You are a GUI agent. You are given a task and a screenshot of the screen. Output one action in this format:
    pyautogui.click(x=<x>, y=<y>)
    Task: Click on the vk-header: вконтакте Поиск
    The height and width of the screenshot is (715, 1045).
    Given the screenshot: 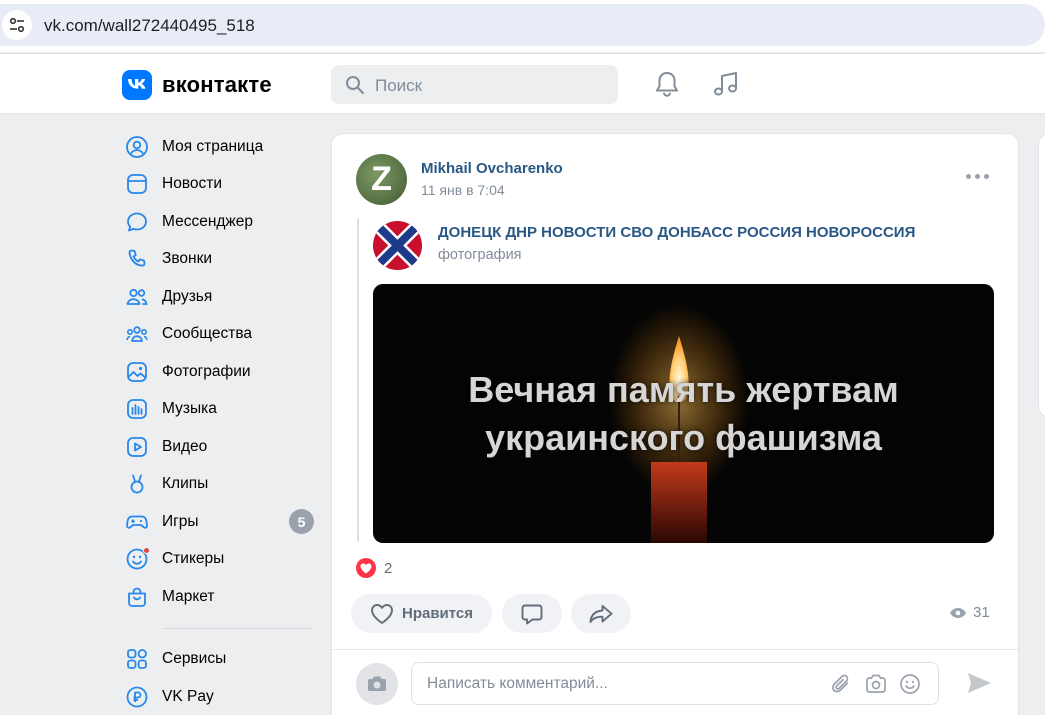 What is the action you would take?
    pyautogui.click(x=522, y=83)
    